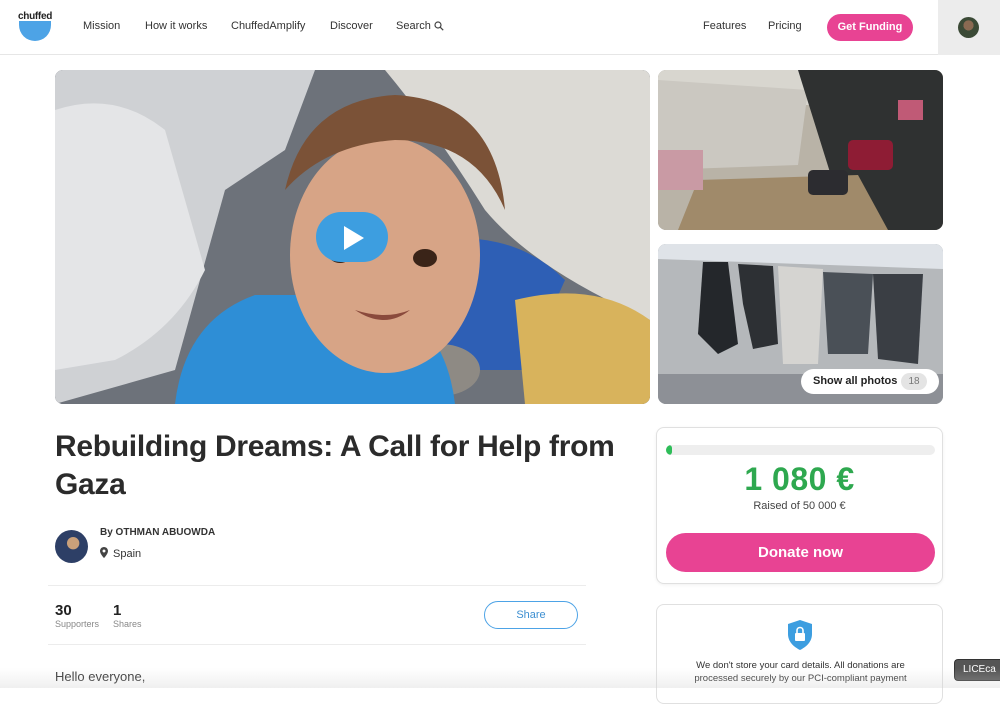  What do you see at coordinates (268, 26) in the screenshot?
I see `nav-chuffed-amplify: ChuffedAmplify` at bounding box center [268, 26].